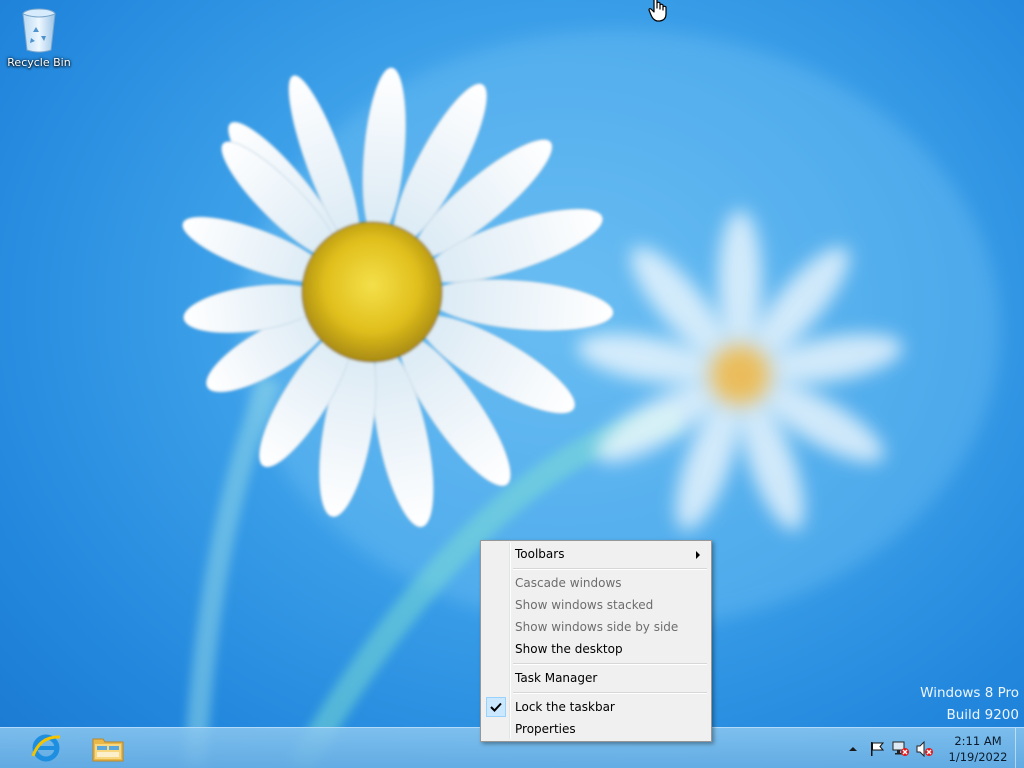  Describe the element at coordinates (584, 605) in the screenshot. I see `menu-item-label: Show windows stacked` at that location.